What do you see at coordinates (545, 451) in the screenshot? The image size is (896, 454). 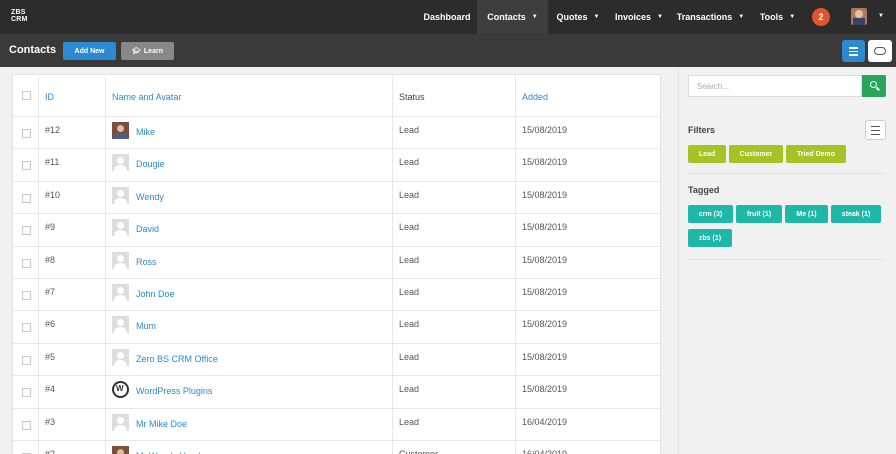 I see `contact-added-date: 16/04/2019` at bounding box center [545, 451].